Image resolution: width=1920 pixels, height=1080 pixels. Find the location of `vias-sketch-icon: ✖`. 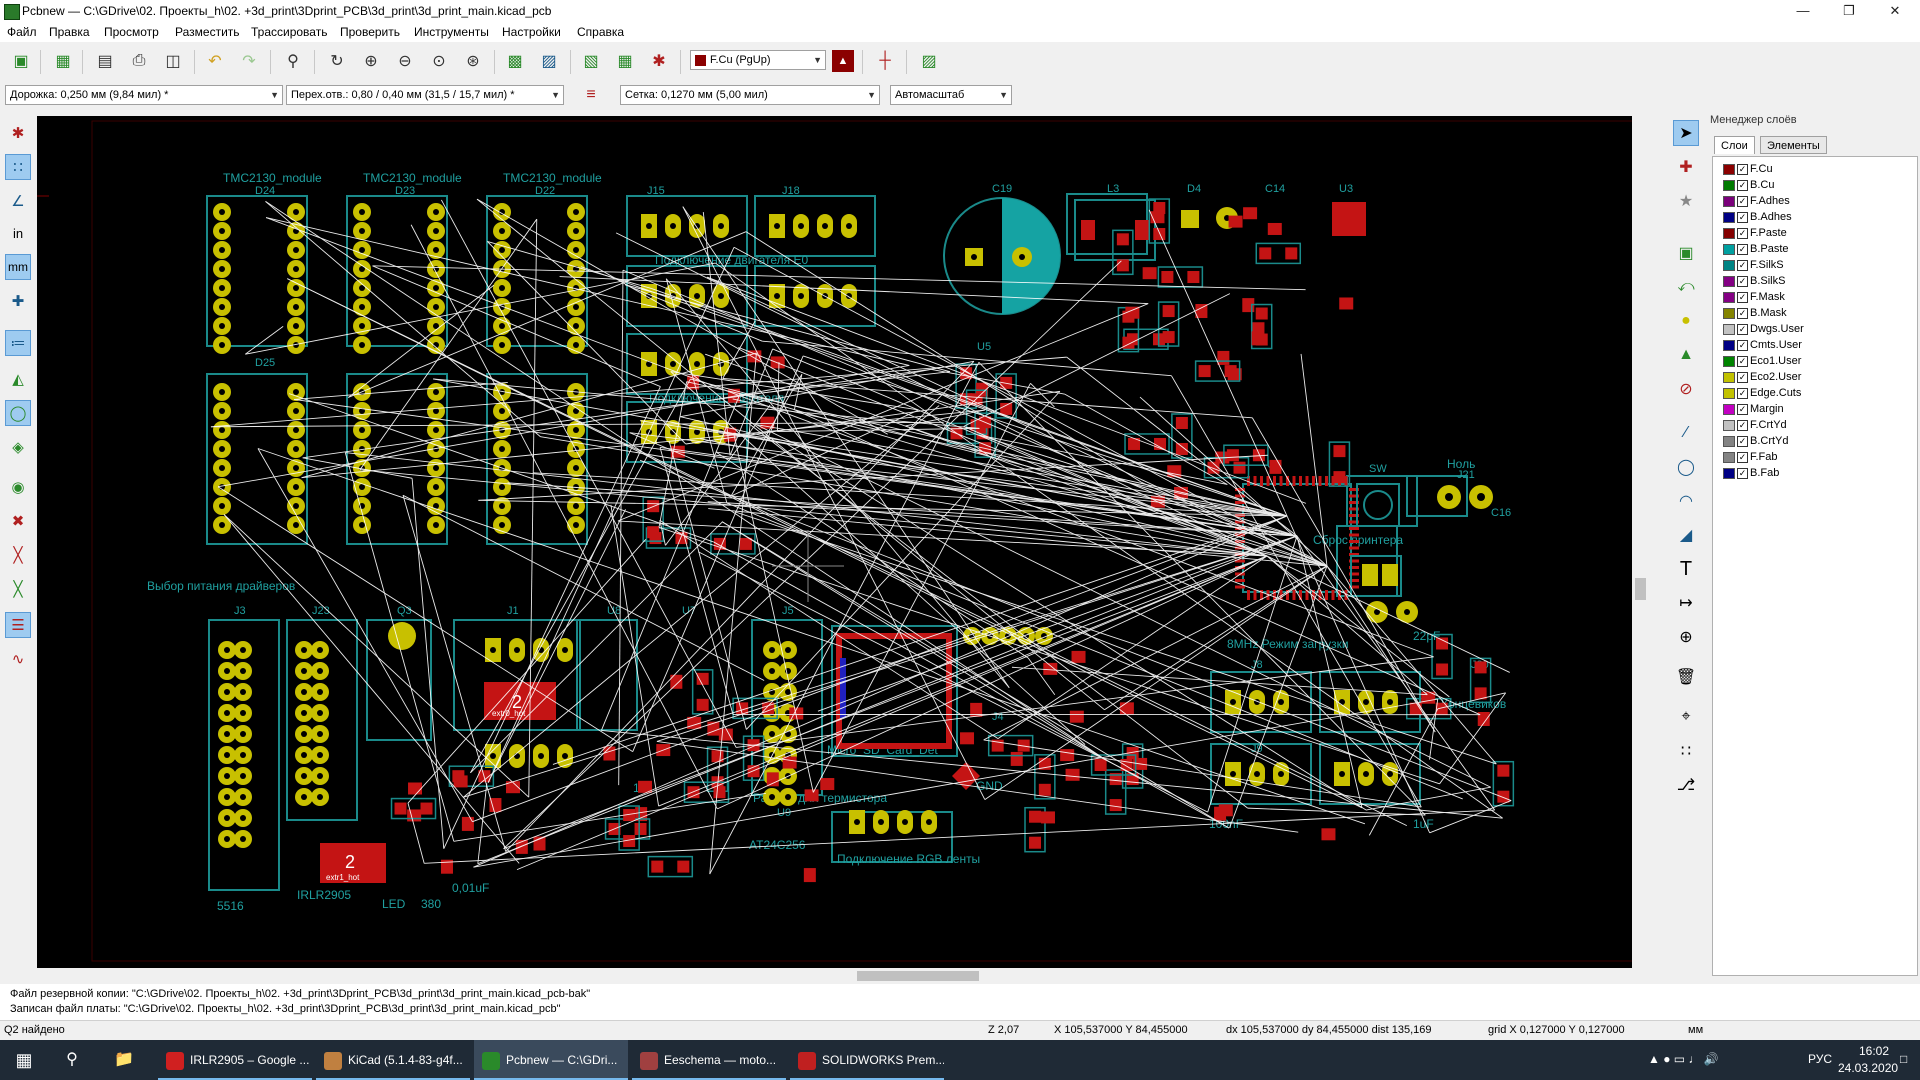

vias-sketch-icon: ✖ is located at coordinates (18, 521).